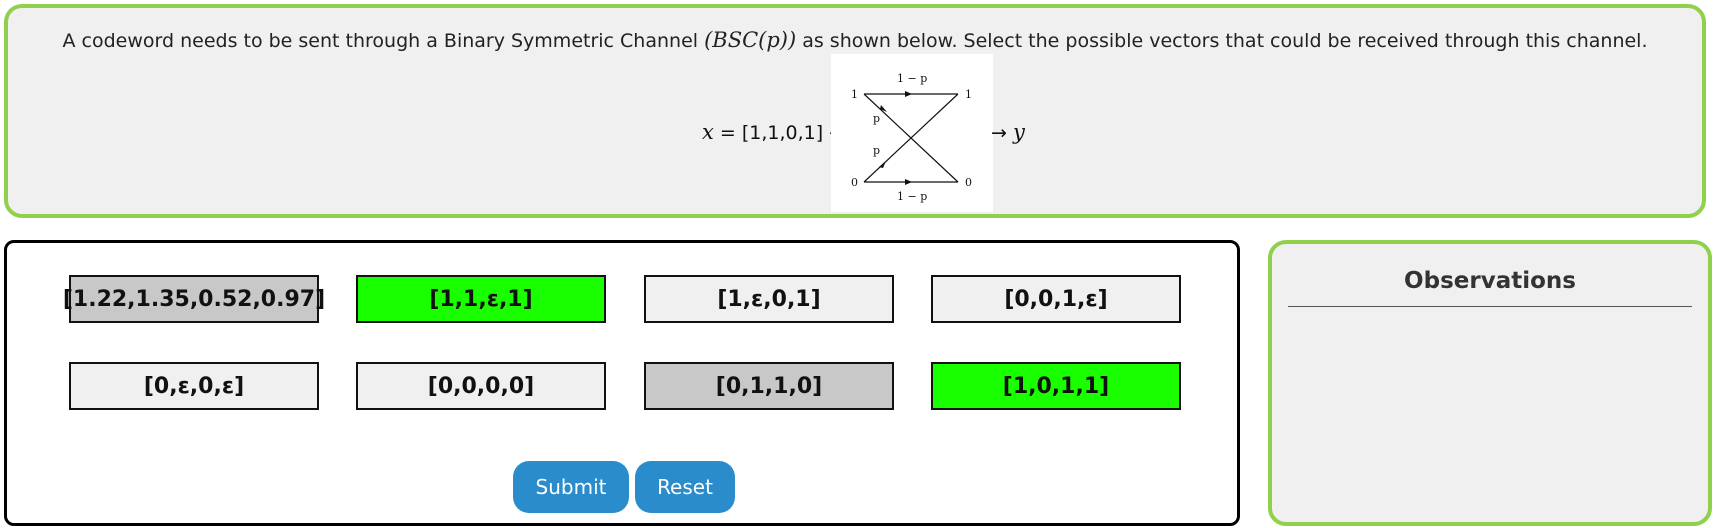 This screenshot has height=528, width=1716. Describe the element at coordinates (194, 386) in the screenshot. I see `option-5: [0,ε,0,ε]` at that location.